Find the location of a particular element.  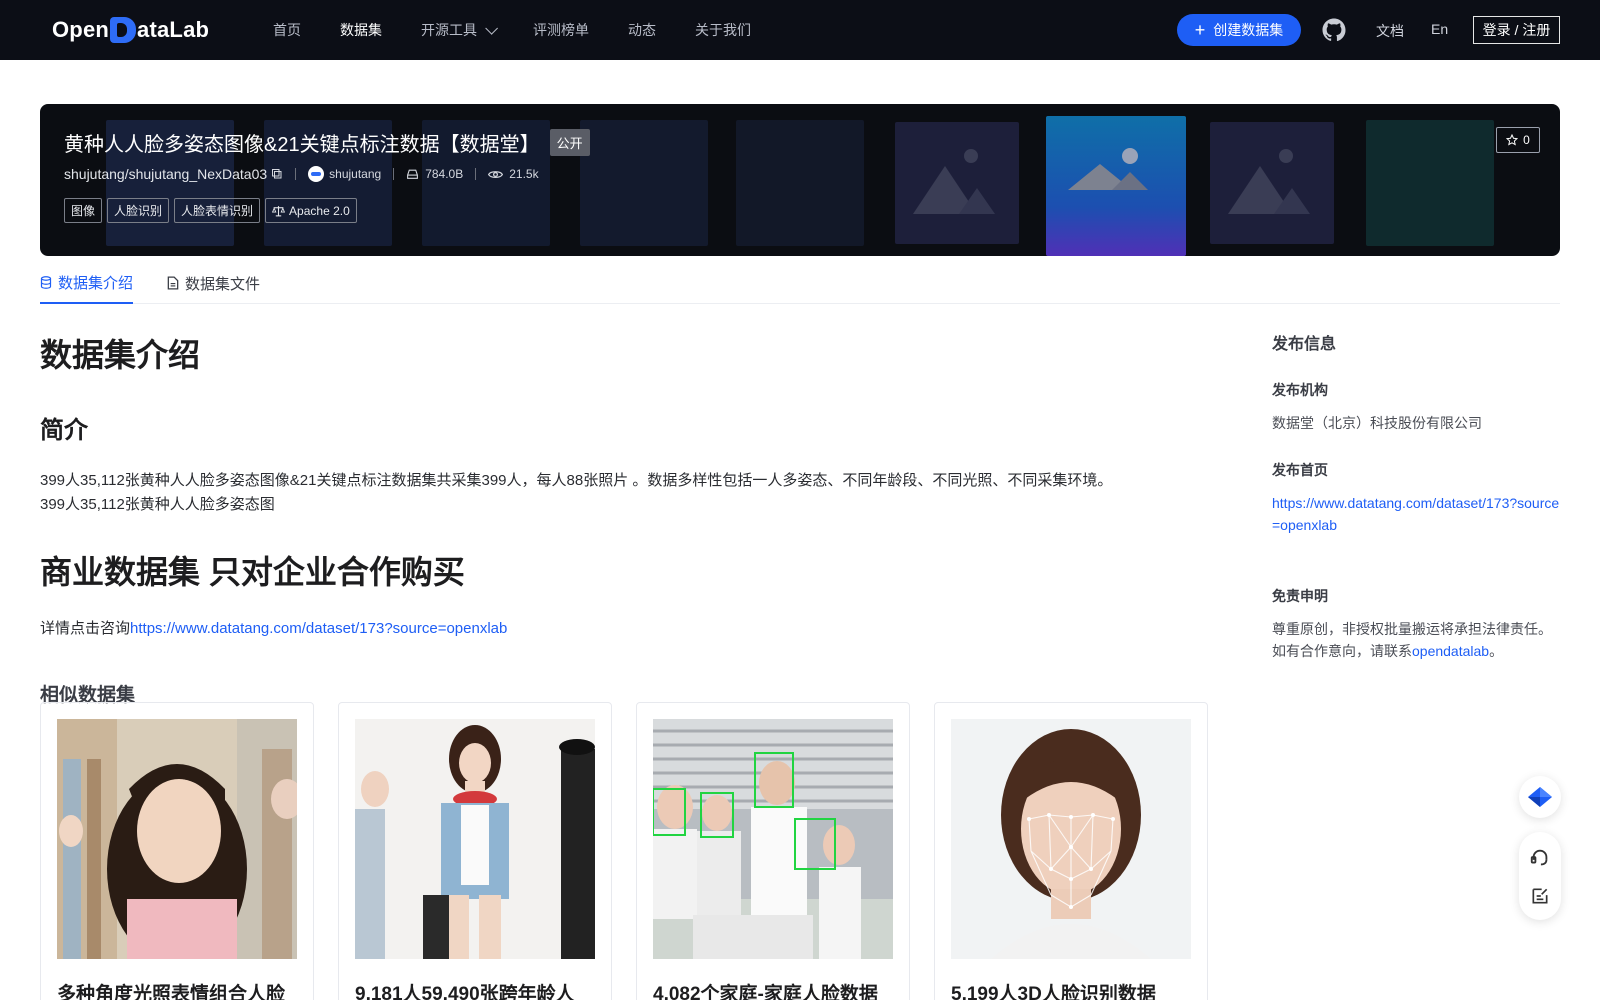

login-register-button: 登录 / 注册 is located at coordinates (1516, 30).